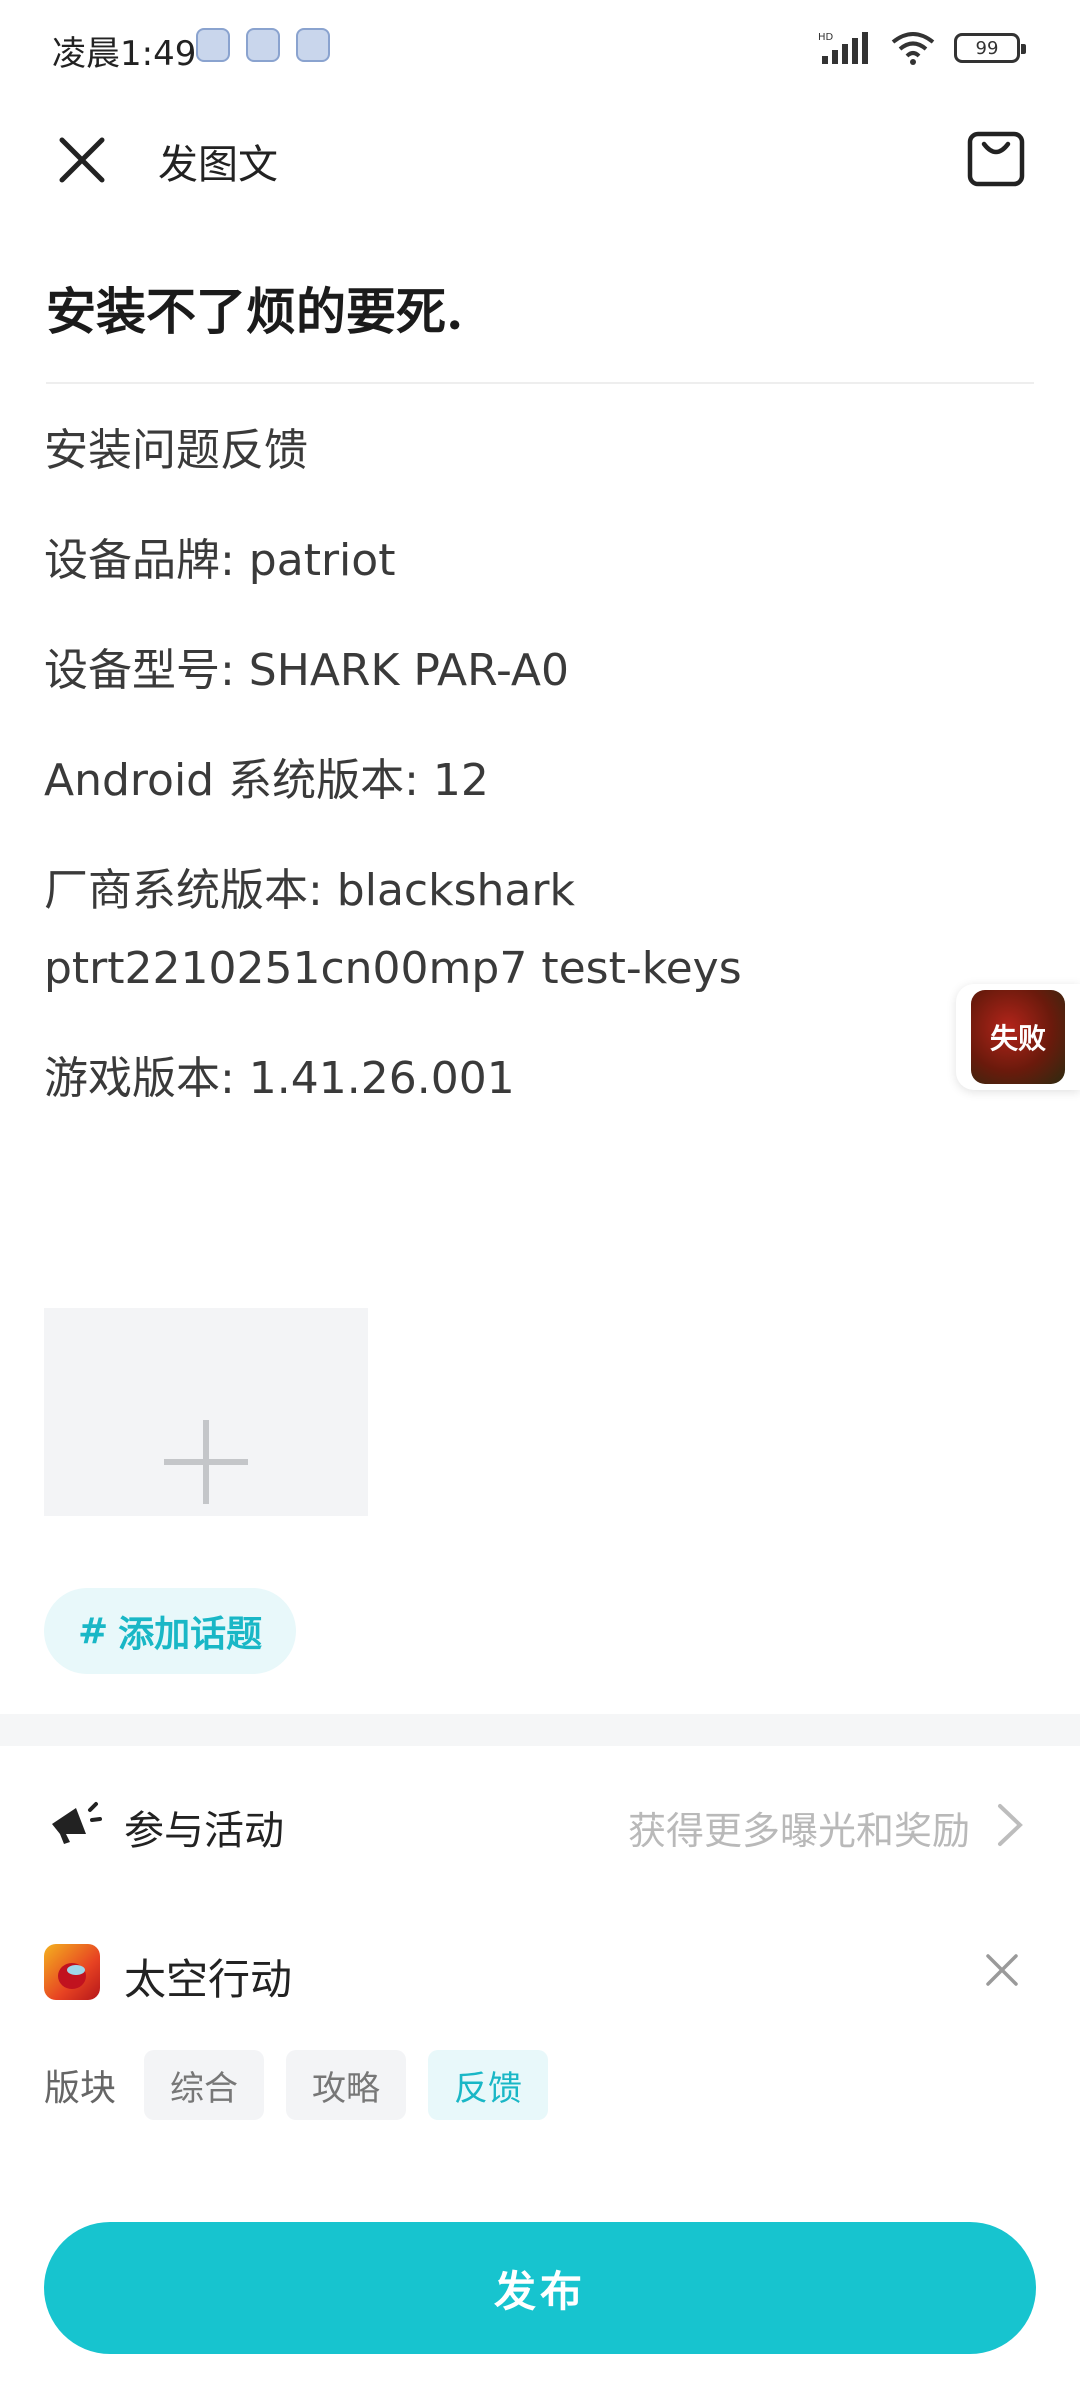 The width and height of the screenshot is (1080, 2400). Describe the element at coordinates (80, 2088) in the screenshot. I see `board-label: 版块` at that location.